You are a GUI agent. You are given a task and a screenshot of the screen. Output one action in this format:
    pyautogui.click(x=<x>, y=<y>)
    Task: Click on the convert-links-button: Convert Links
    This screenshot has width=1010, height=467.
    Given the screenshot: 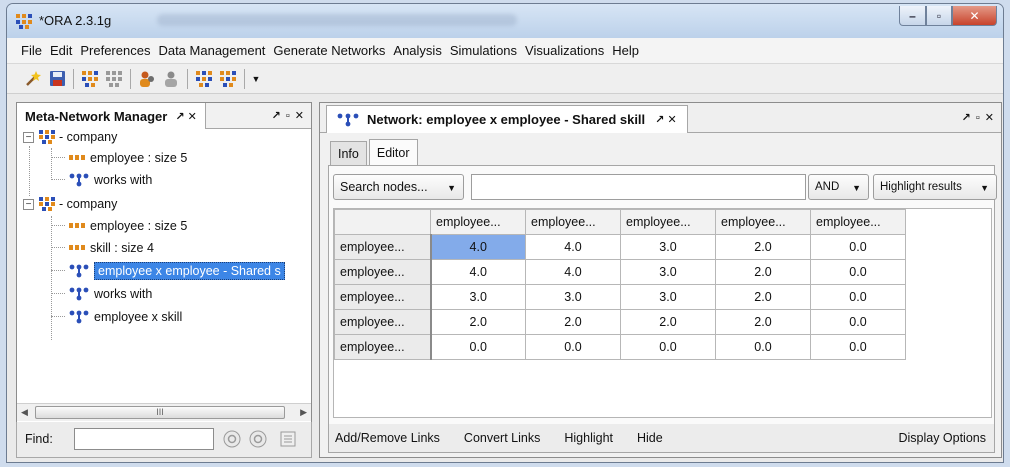 What is the action you would take?
    pyautogui.click(x=502, y=438)
    